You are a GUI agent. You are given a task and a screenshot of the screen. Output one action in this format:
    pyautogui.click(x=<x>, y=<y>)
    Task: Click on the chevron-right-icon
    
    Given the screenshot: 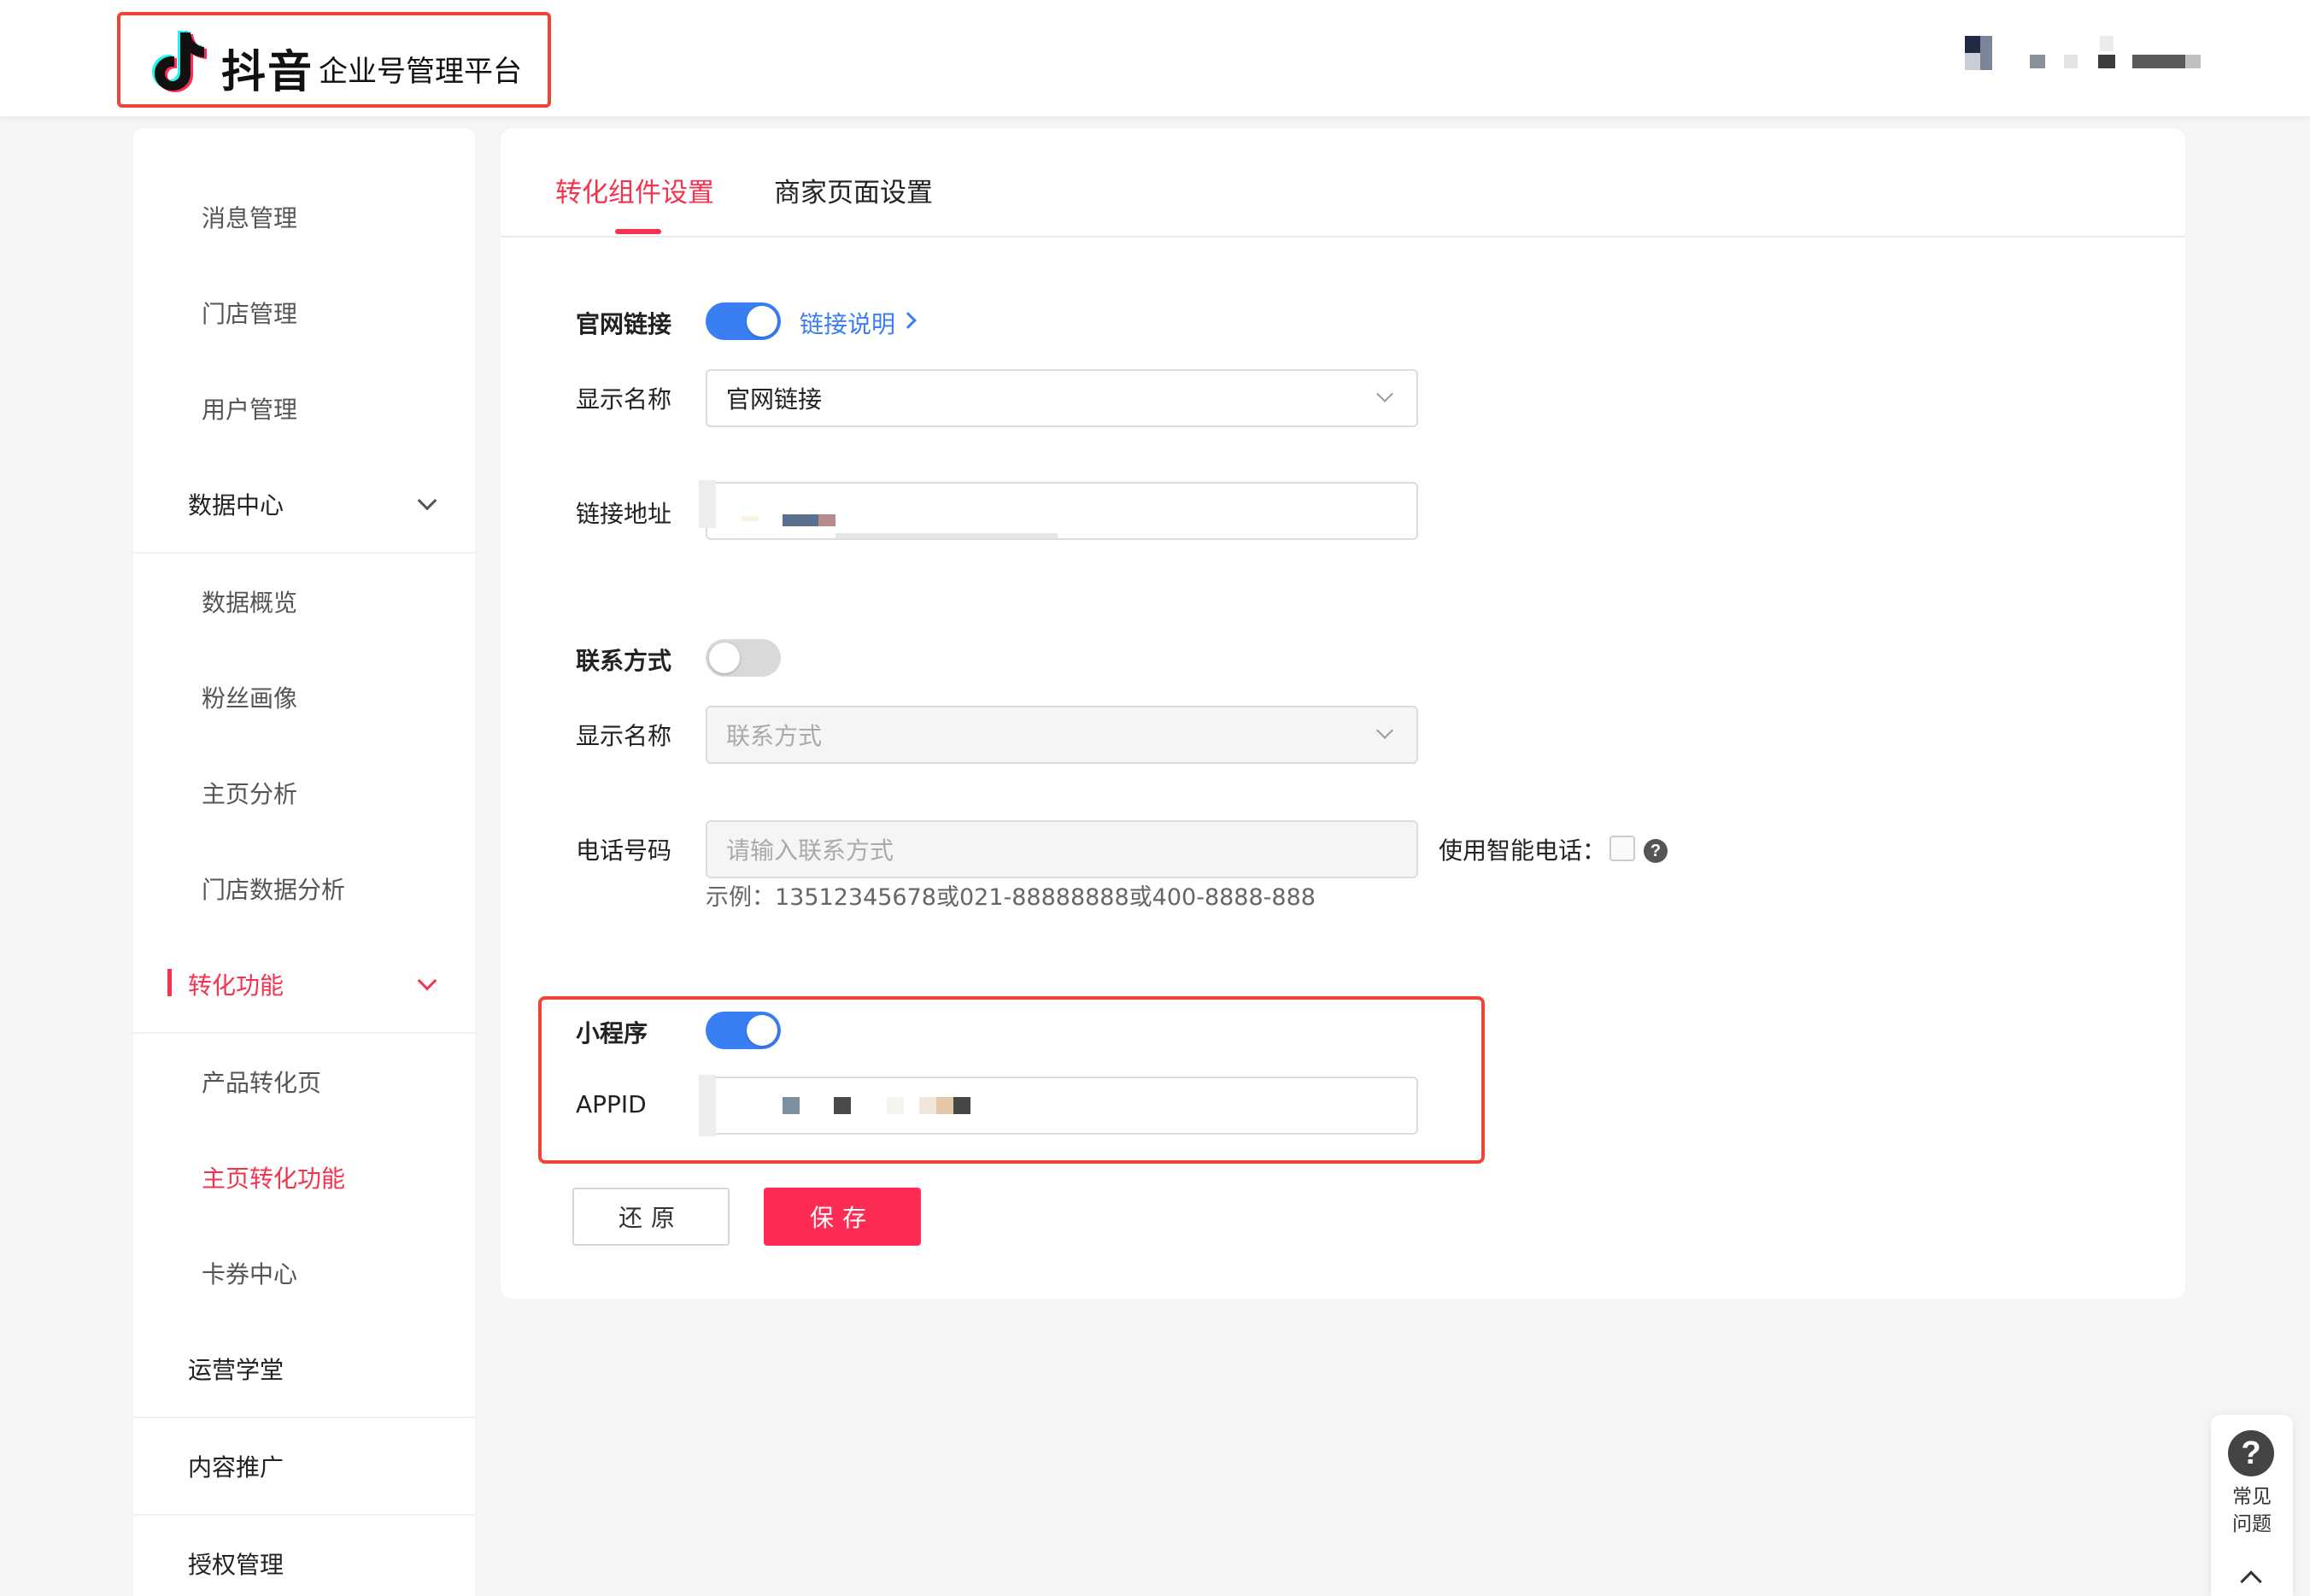 What is the action you would take?
    pyautogui.click(x=908, y=320)
    